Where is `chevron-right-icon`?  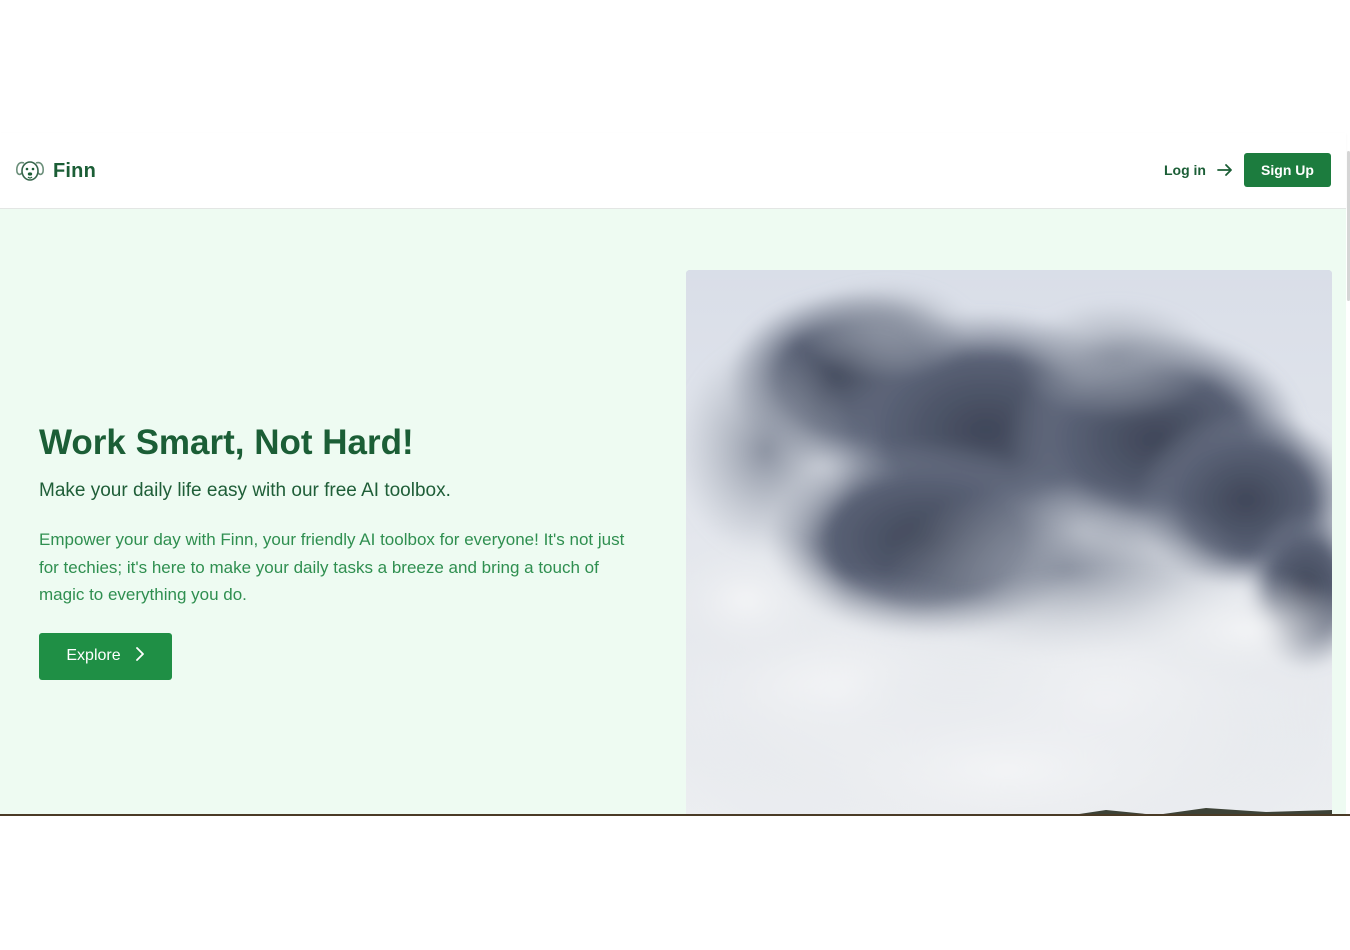
chevron-right-icon is located at coordinates (140, 656).